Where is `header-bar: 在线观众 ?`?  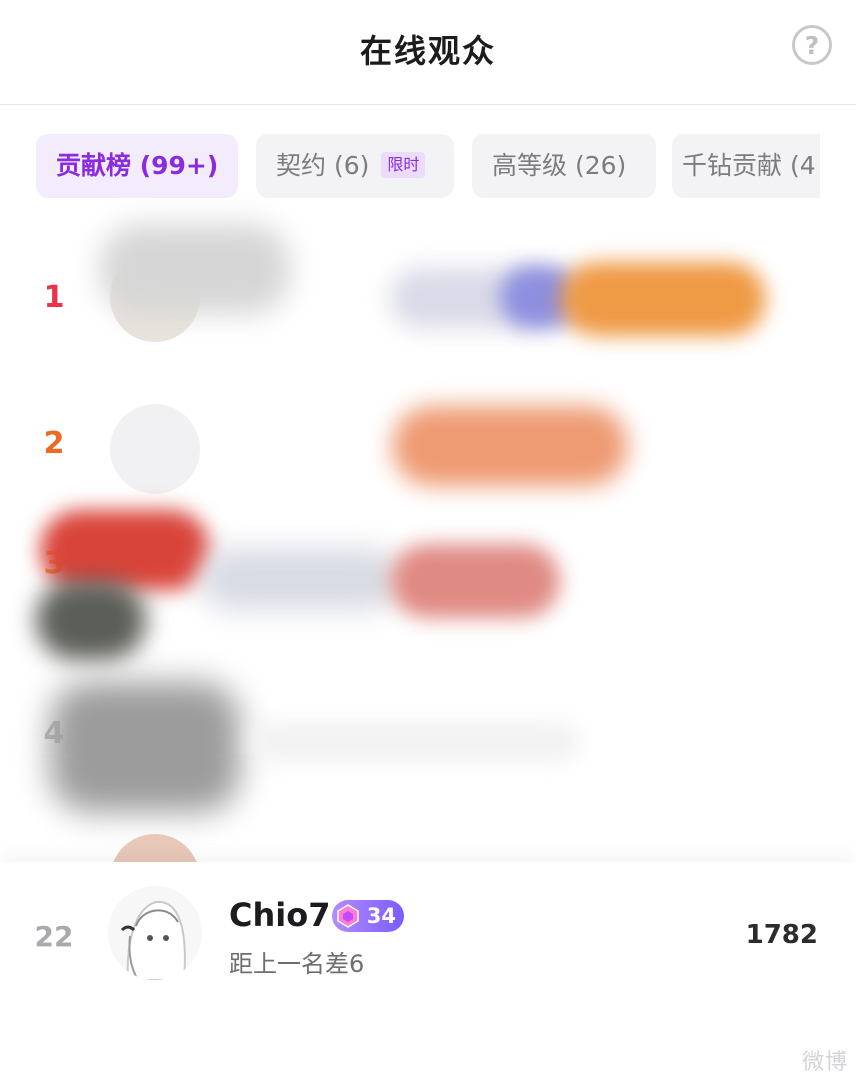
header-bar: 在线观众 ? is located at coordinates (428, 52).